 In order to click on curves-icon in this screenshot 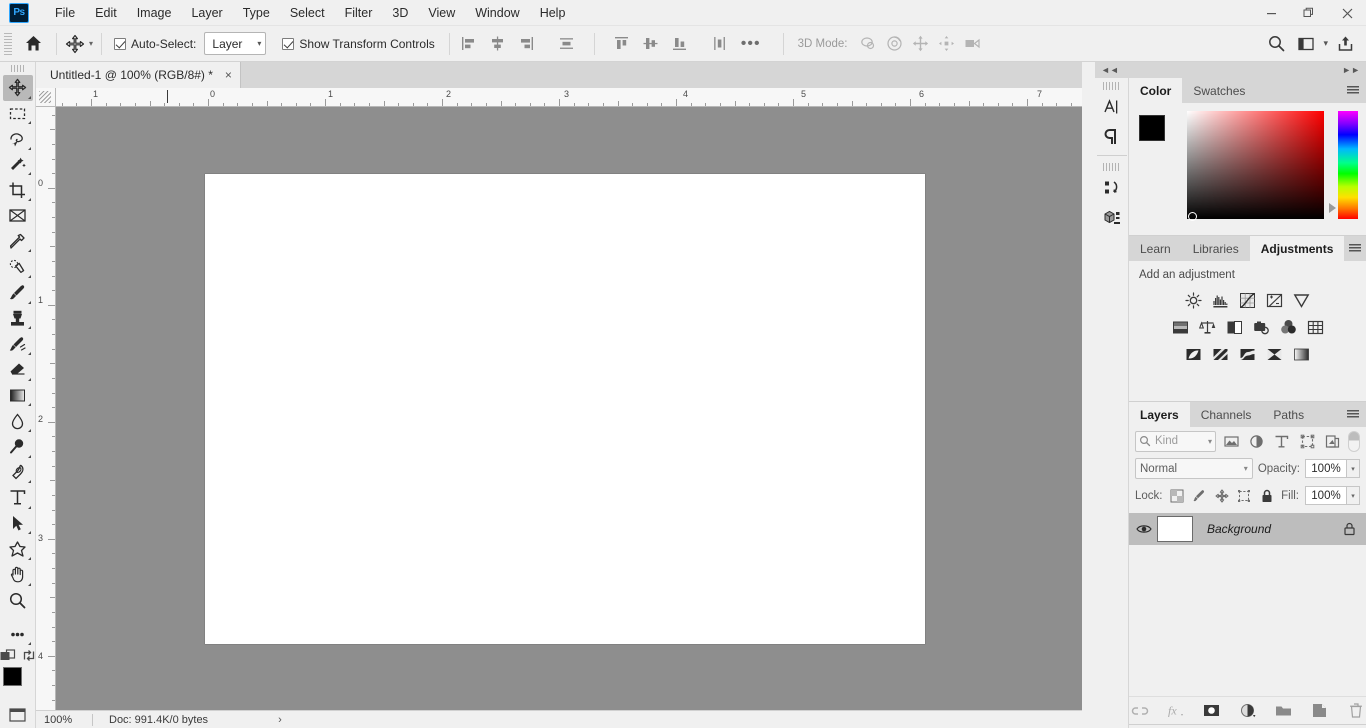, I will do `click(1248, 300)`.